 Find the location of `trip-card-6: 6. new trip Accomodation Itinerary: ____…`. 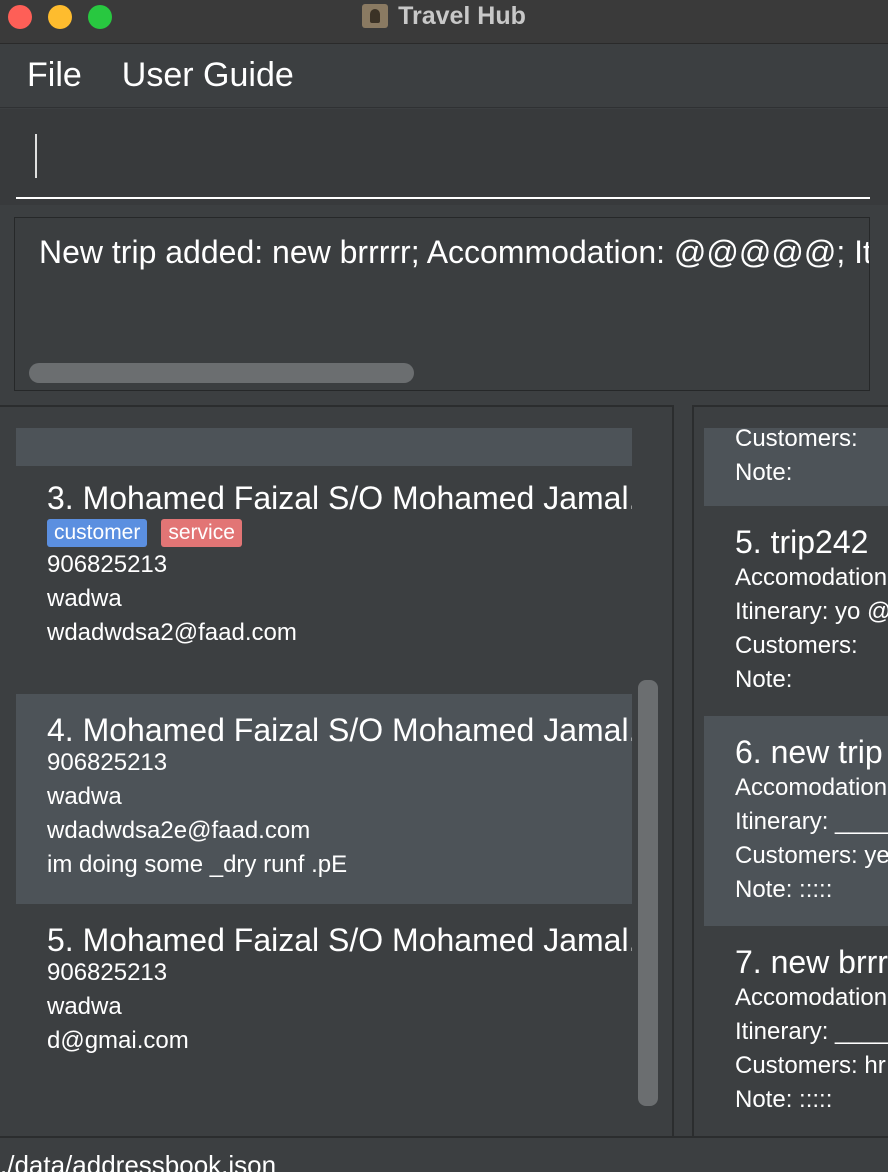

trip-card-6: 6. new trip Accomodation Itinerary: ____… is located at coordinates (796, 821).